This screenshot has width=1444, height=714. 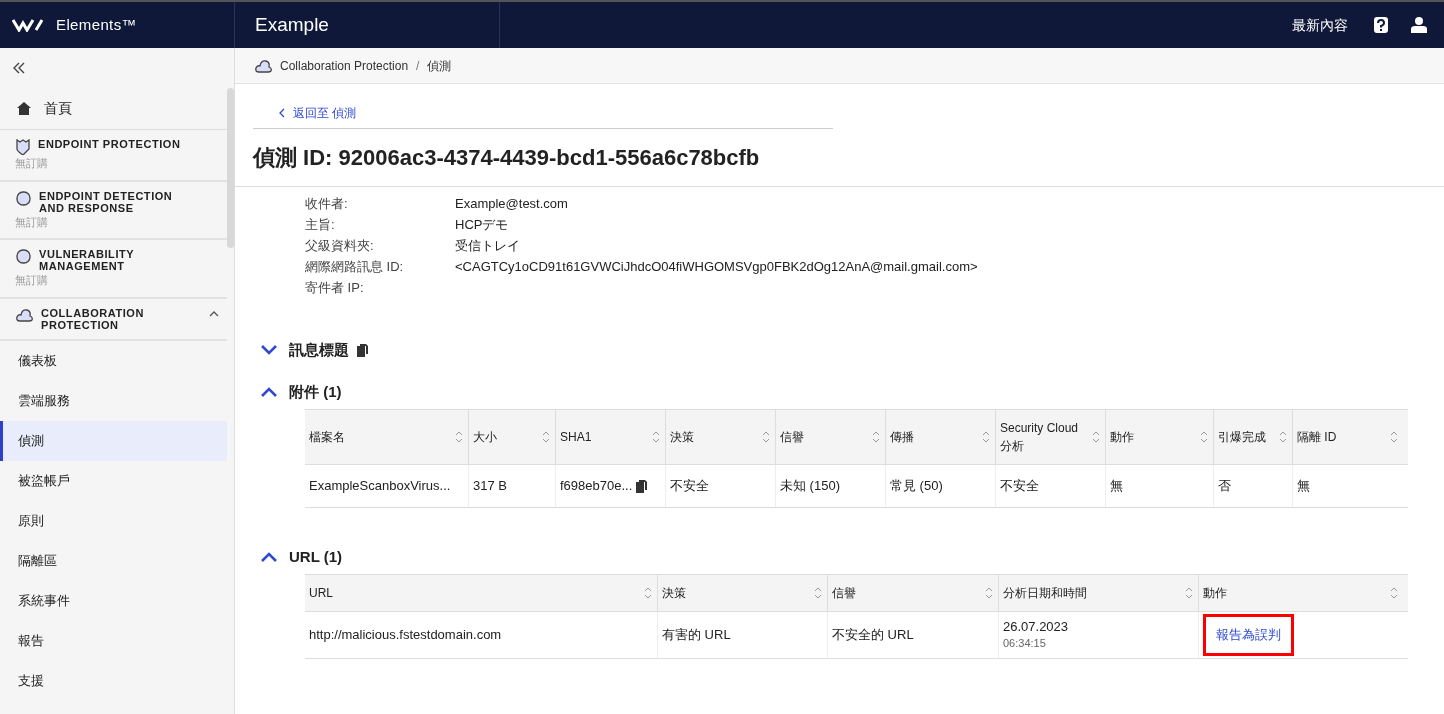 I want to click on sidebar-nav-item: 儀表板, so click(x=113, y=360).